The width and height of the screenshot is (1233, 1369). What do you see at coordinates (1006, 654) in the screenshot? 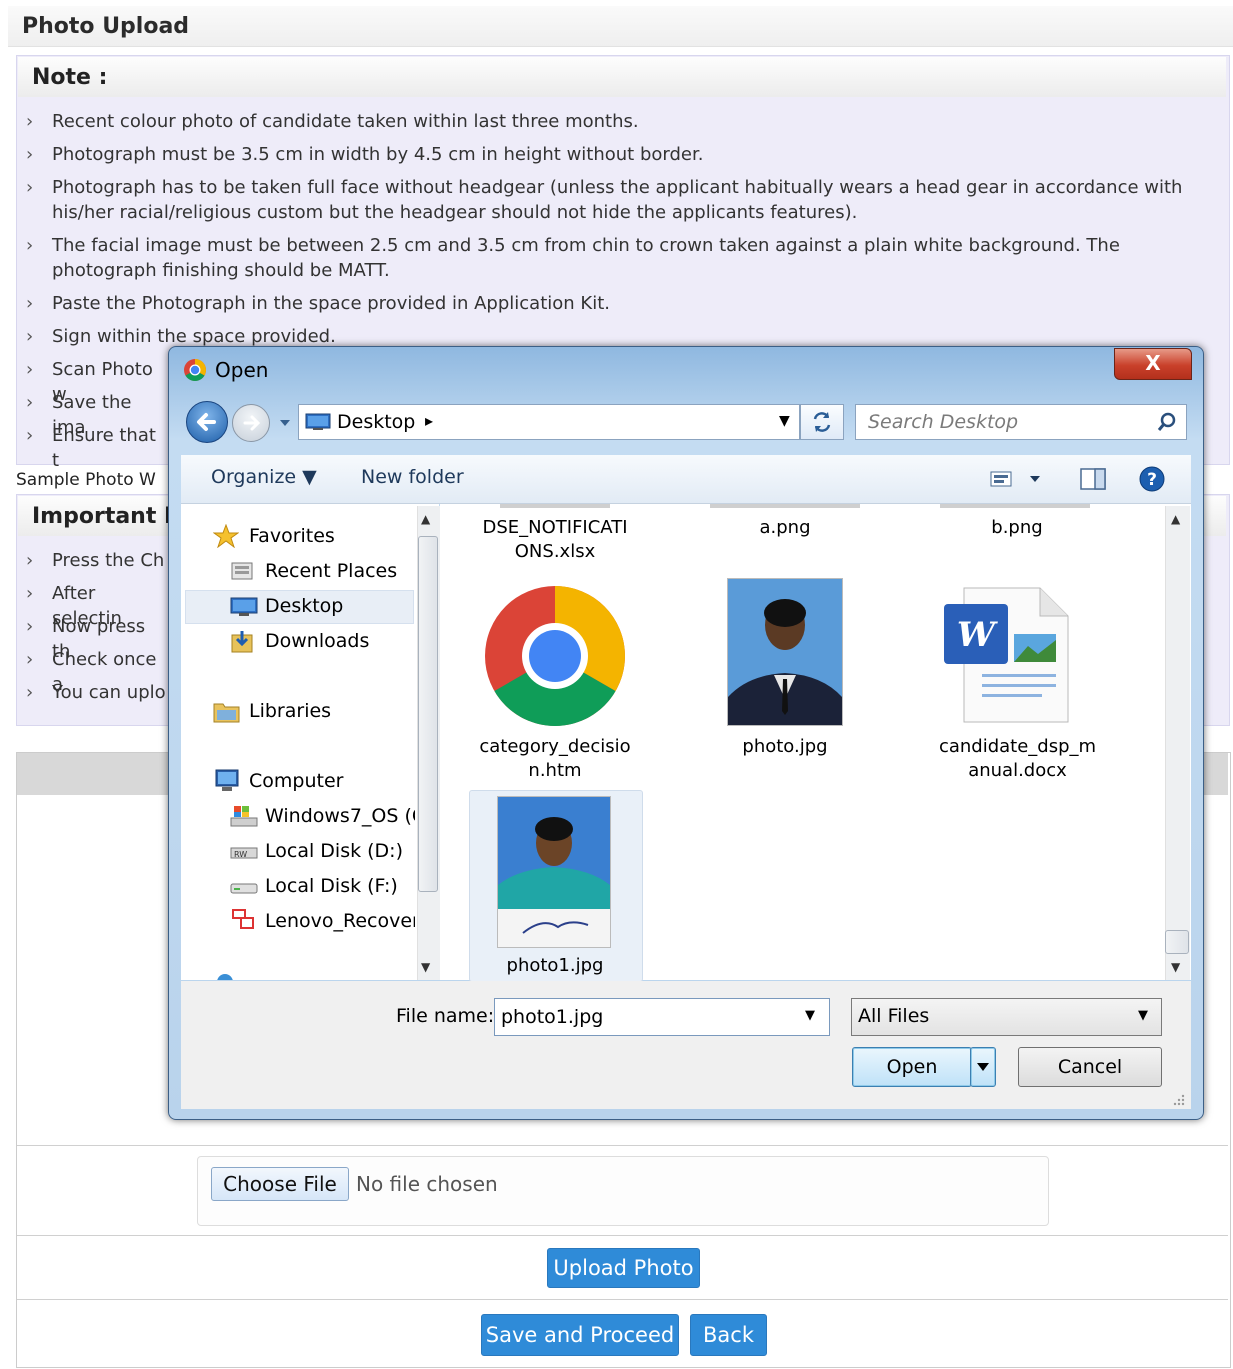
I see `word-document-icon: W` at bounding box center [1006, 654].